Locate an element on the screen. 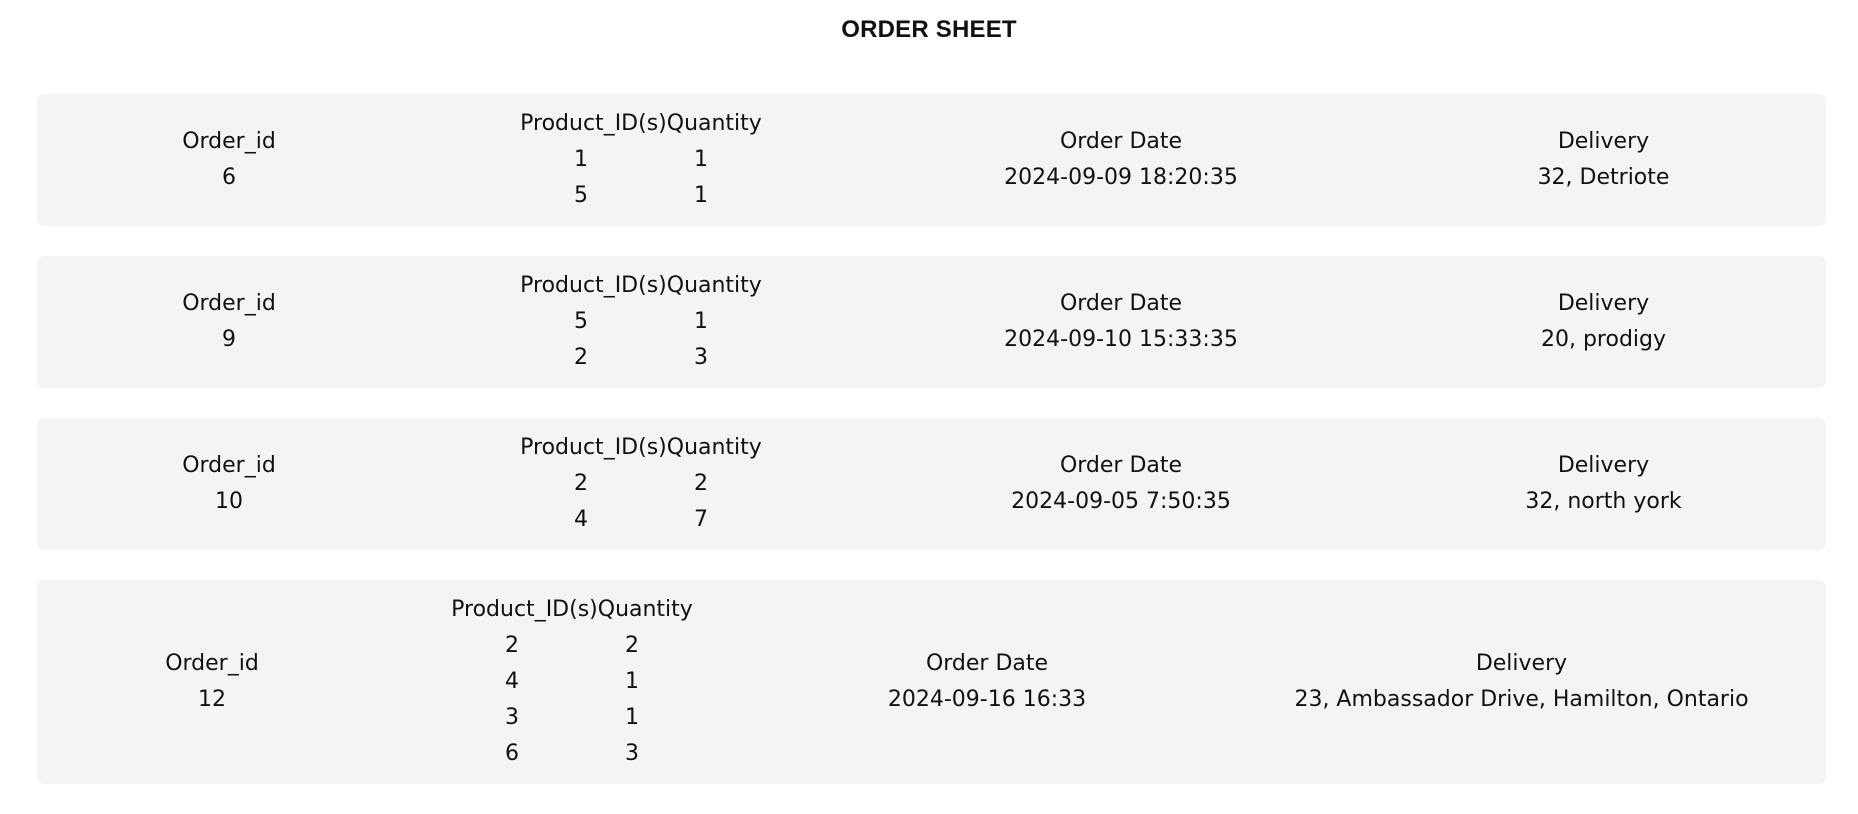  order-date-column: Order Date 2024-09-09 18:20:35 is located at coordinates (1121, 160).